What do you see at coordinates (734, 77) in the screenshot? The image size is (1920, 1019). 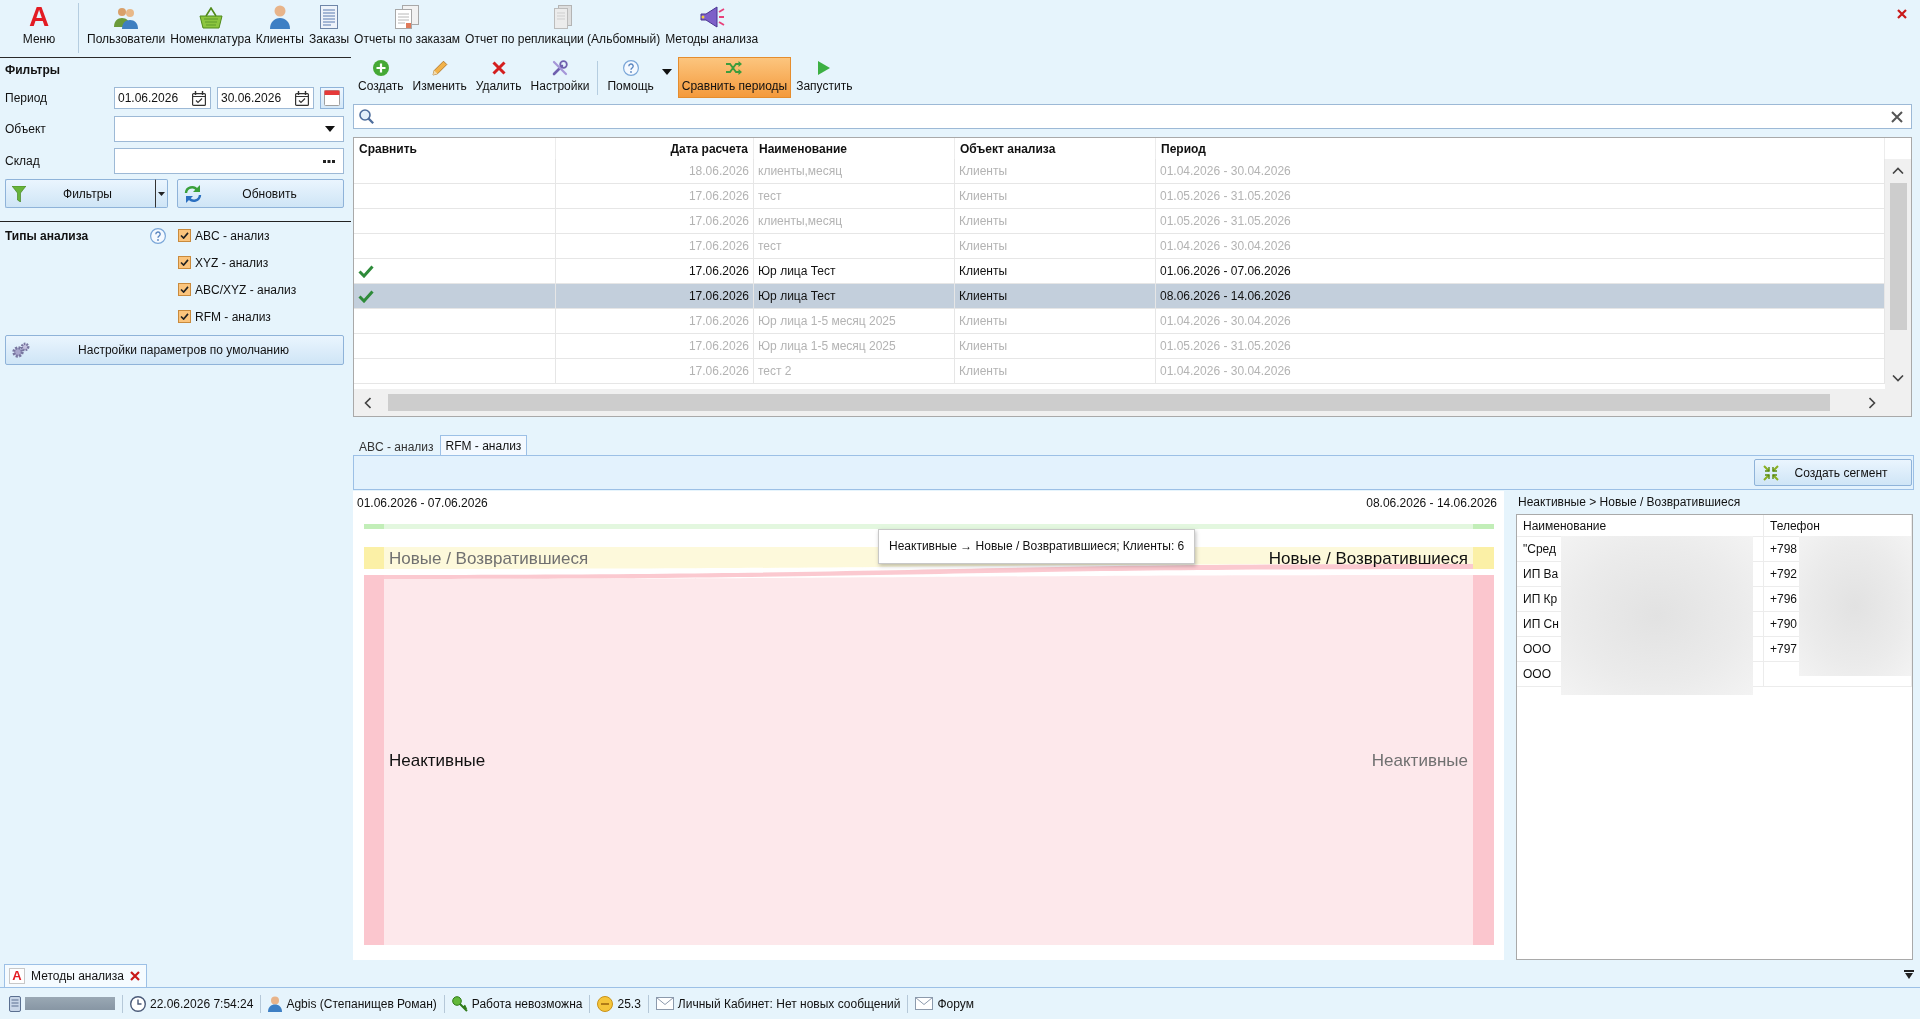 I see `toolbar-button: Сравнить периоды` at bounding box center [734, 77].